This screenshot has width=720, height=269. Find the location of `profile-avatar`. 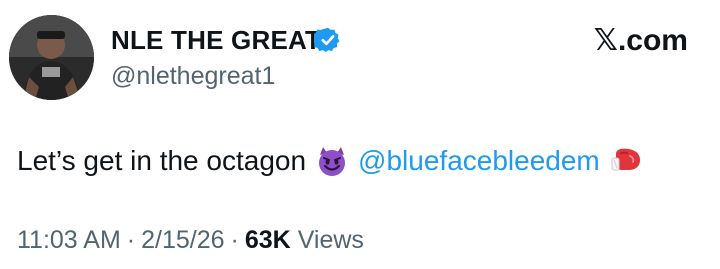

profile-avatar is located at coordinates (51, 57).